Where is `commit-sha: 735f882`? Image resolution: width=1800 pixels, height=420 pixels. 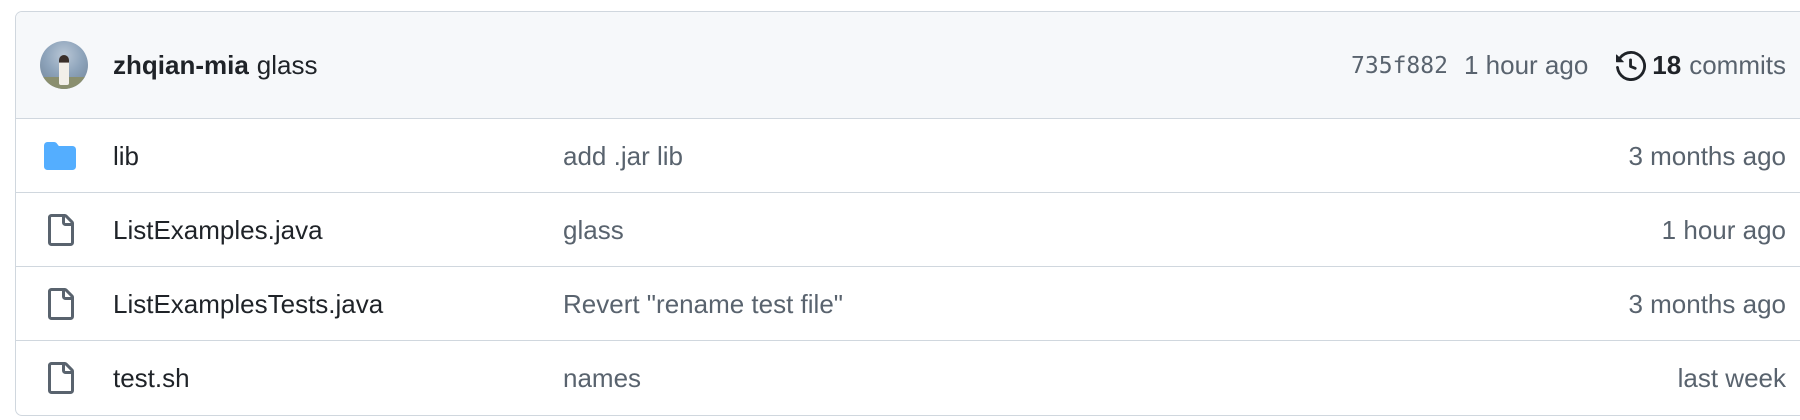 commit-sha: 735f882 is located at coordinates (1399, 66).